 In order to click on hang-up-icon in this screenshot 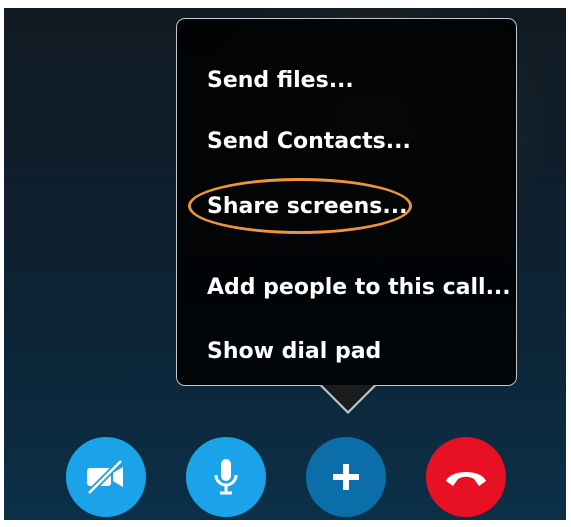, I will do `click(466, 477)`.